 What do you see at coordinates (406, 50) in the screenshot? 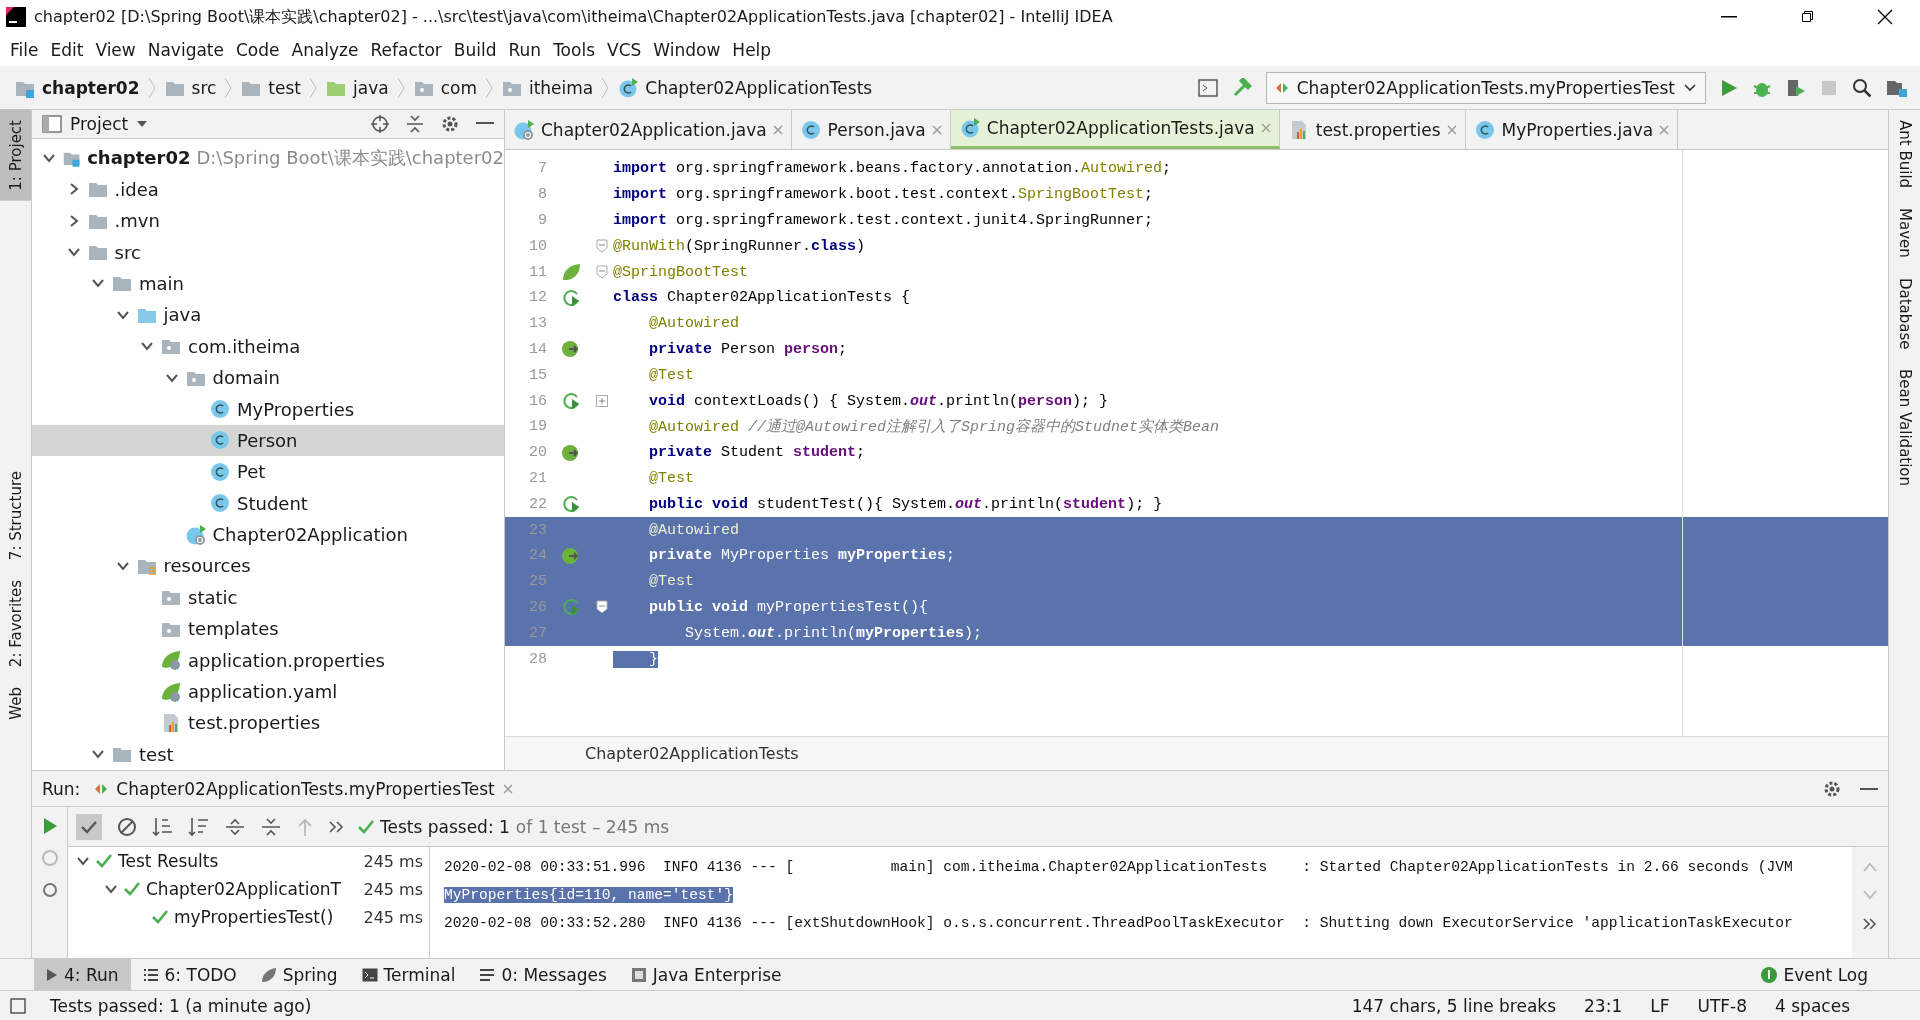
I see `menu-item: Refactor` at bounding box center [406, 50].